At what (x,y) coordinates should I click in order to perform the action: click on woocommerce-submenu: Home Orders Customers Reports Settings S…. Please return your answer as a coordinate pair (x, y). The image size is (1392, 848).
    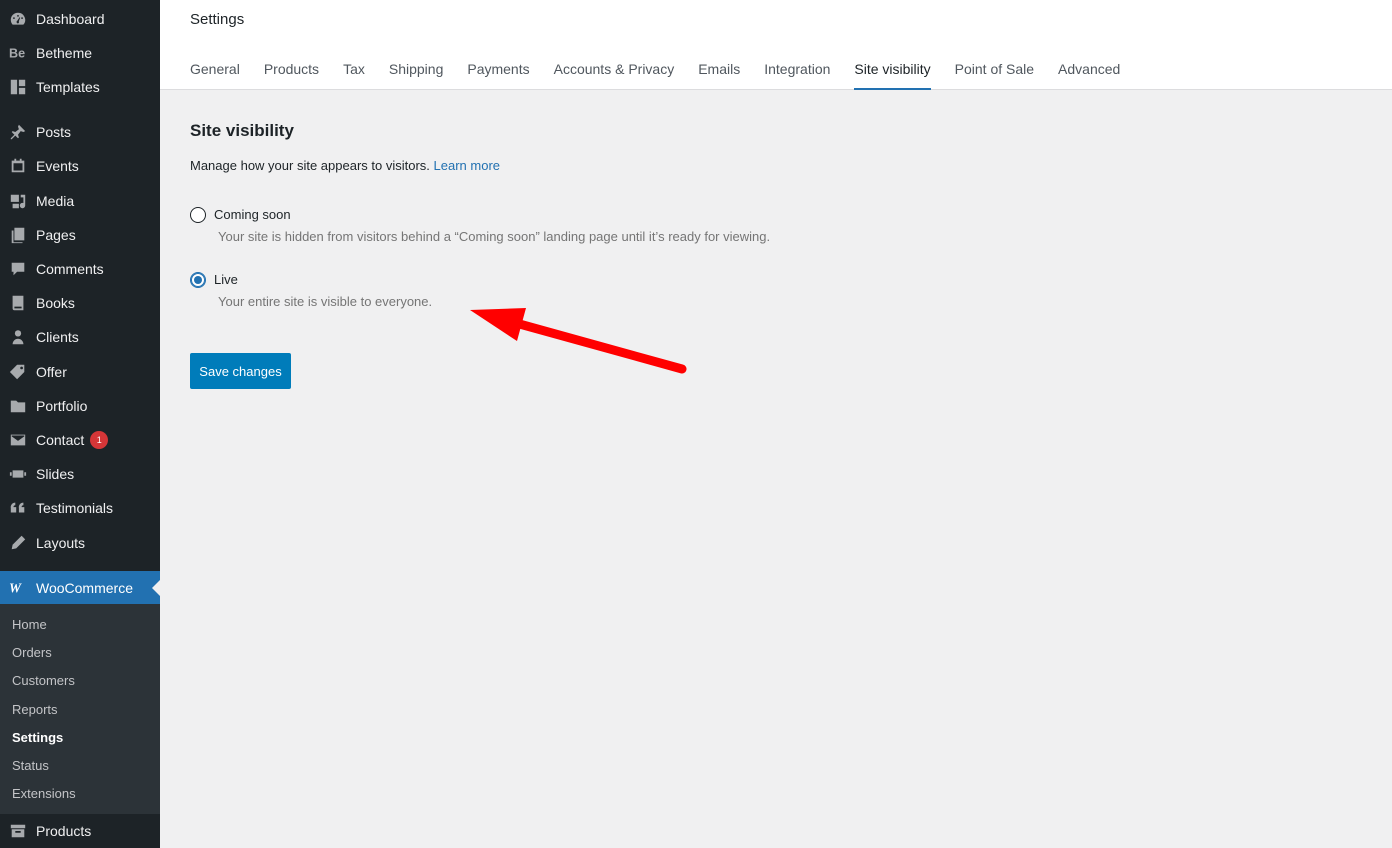
    Looking at the image, I should click on (80, 709).